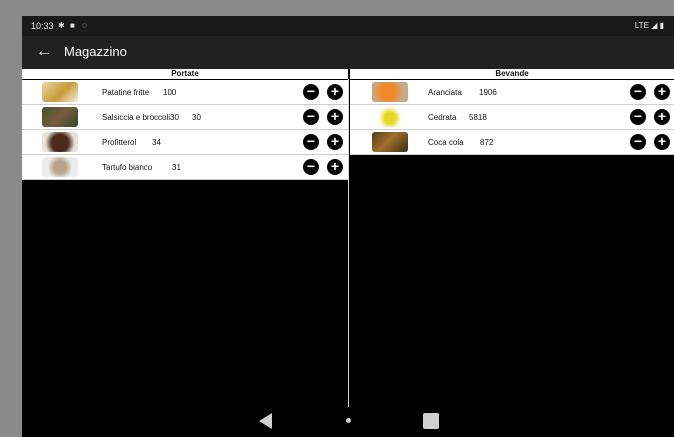  Describe the element at coordinates (72, 25) in the screenshot. I see `notification-status-icon: ■` at that location.